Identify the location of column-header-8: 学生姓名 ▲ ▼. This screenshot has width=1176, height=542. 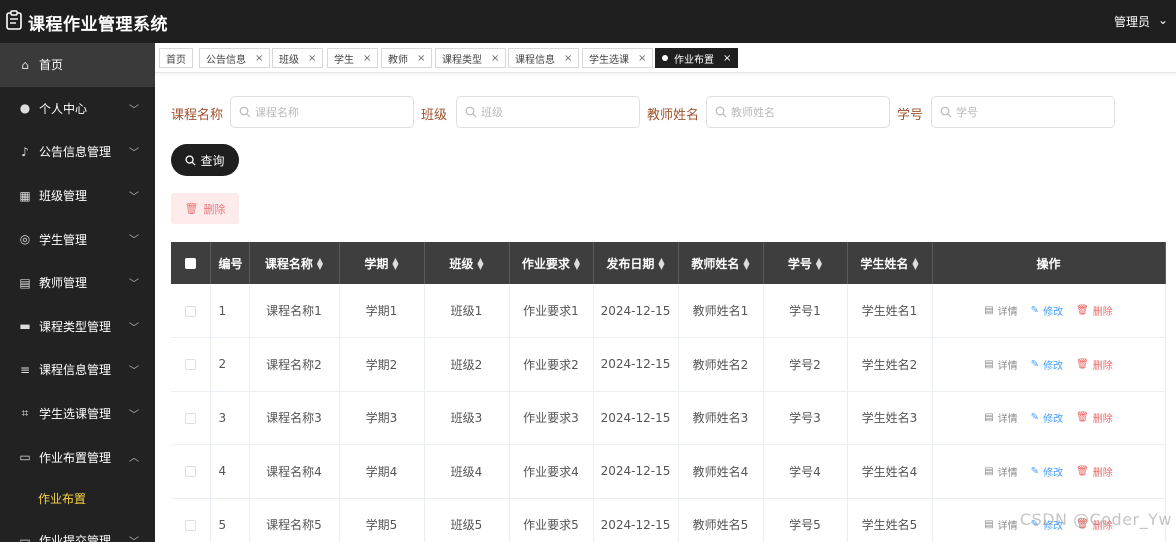
(890, 263).